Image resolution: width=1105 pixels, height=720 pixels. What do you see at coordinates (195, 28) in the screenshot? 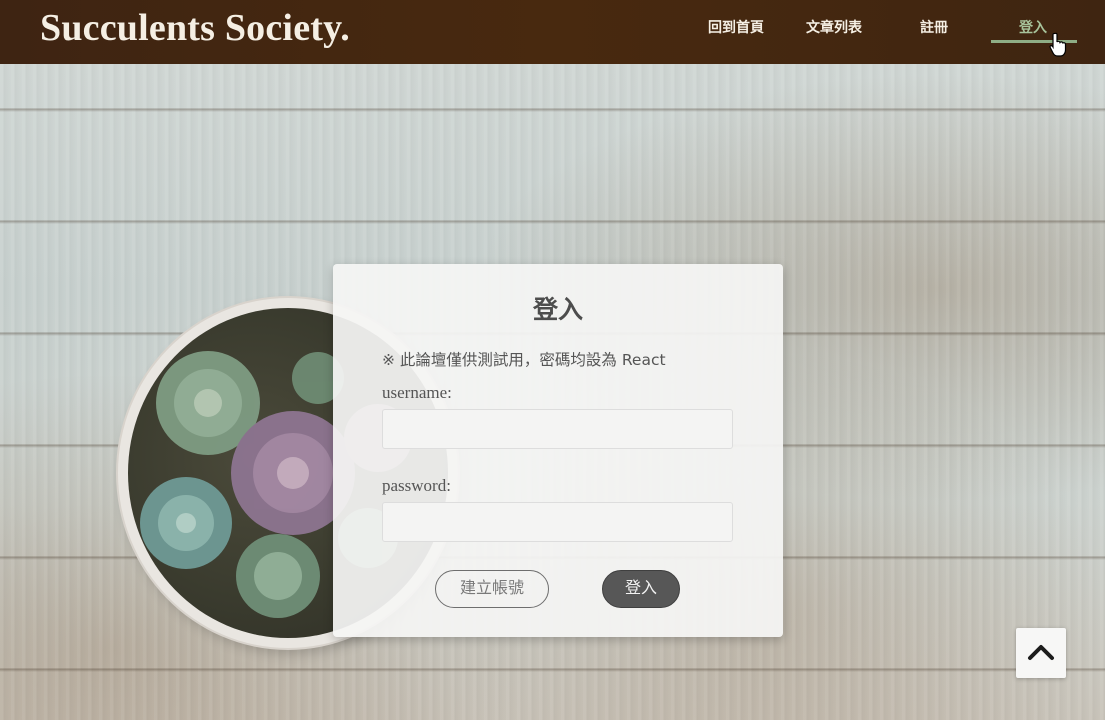
I see `site-logo: Succulents Society.` at bounding box center [195, 28].